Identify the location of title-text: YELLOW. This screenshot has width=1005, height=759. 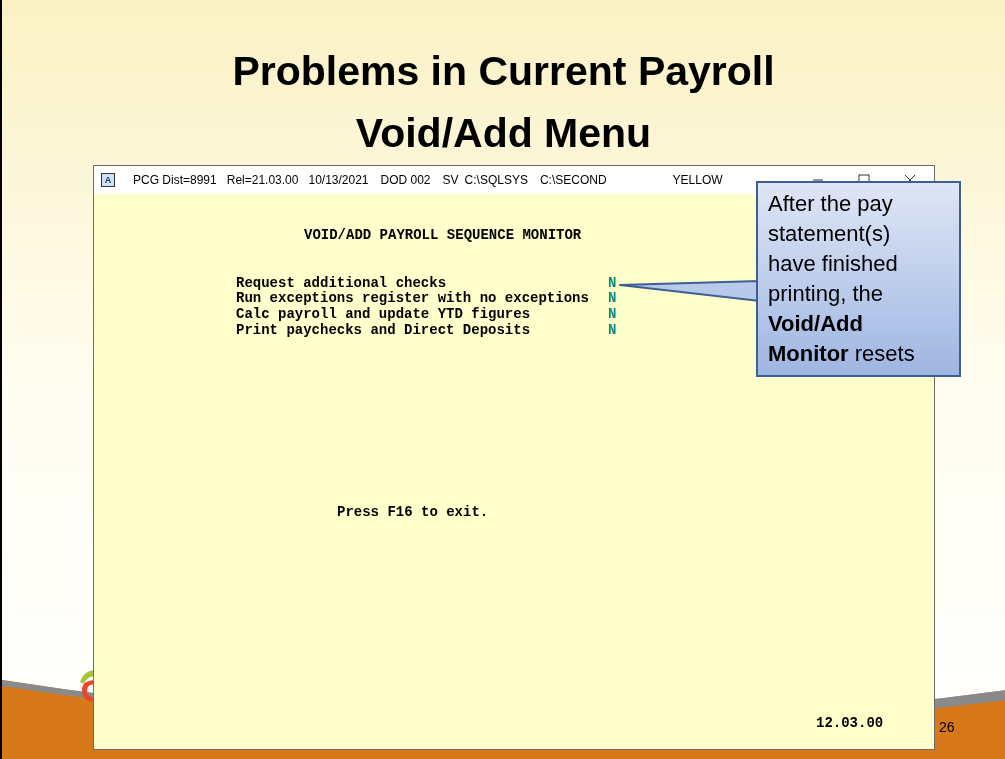
(697, 180).